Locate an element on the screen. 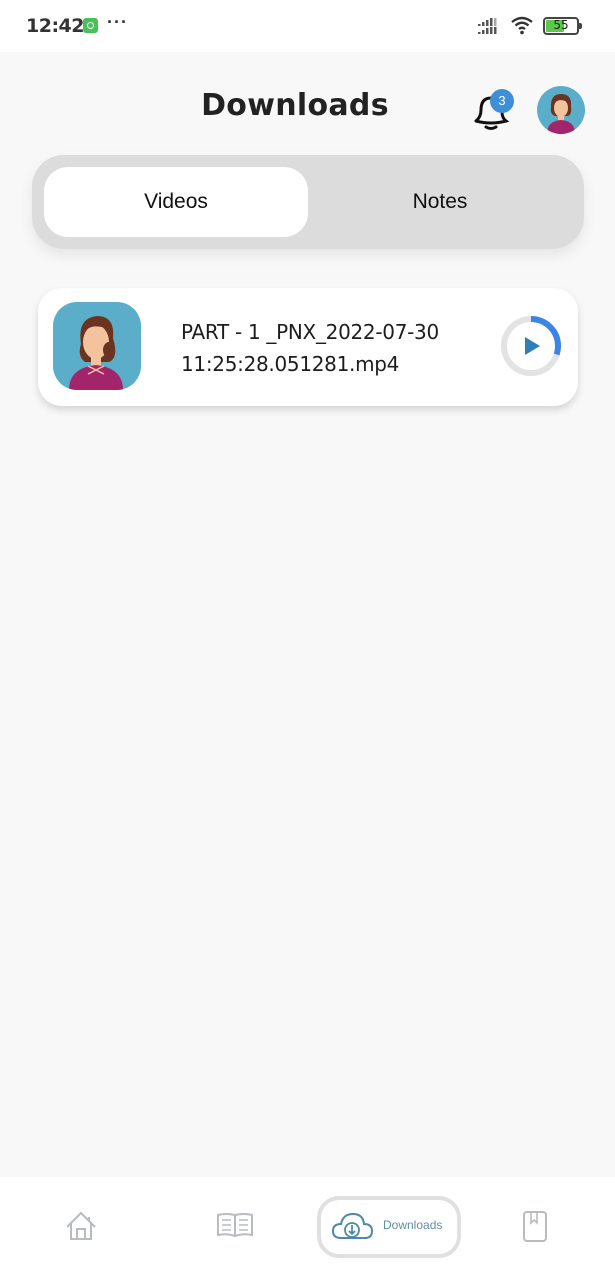 Image resolution: width=615 pixels, height=1280 pixels. avatar is located at coordinates (561, 110).